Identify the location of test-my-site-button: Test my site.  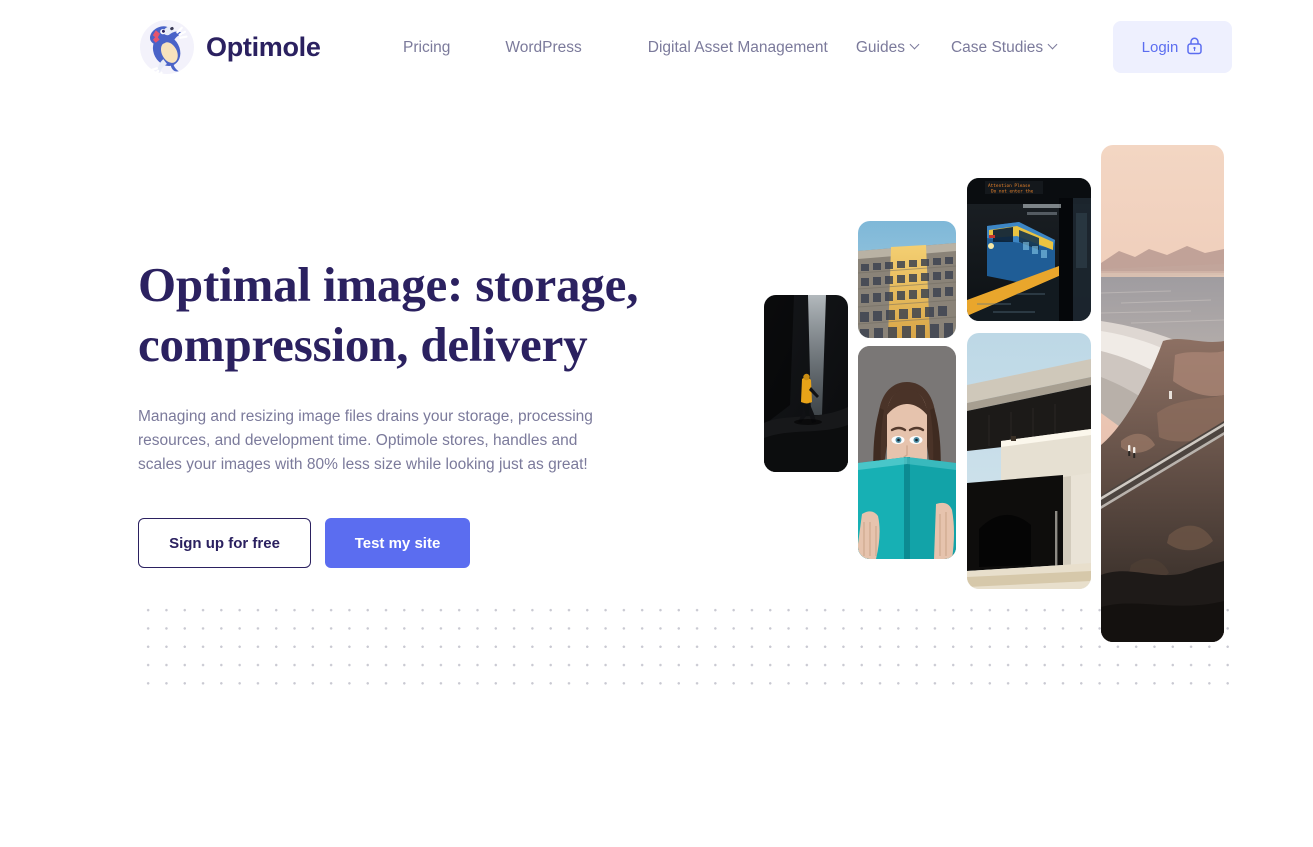
(397, 543).